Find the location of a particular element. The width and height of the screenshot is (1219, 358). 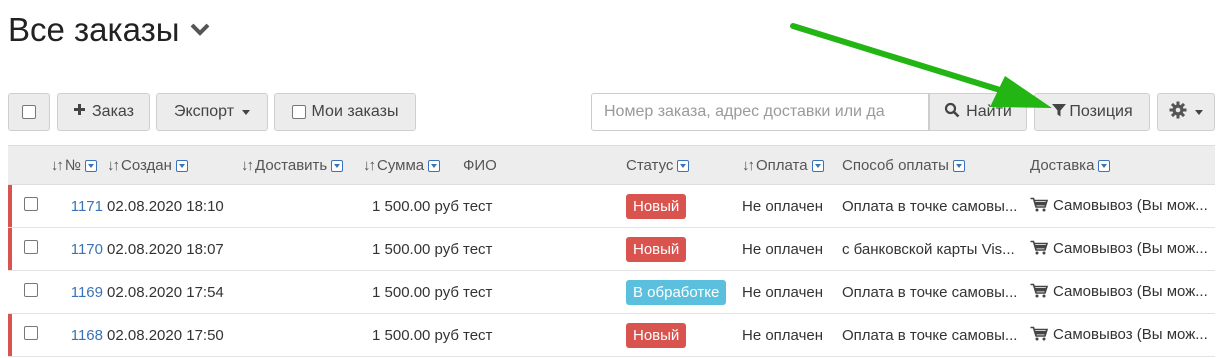

add-order-label: Заказ is located at coordinates (113, 111).